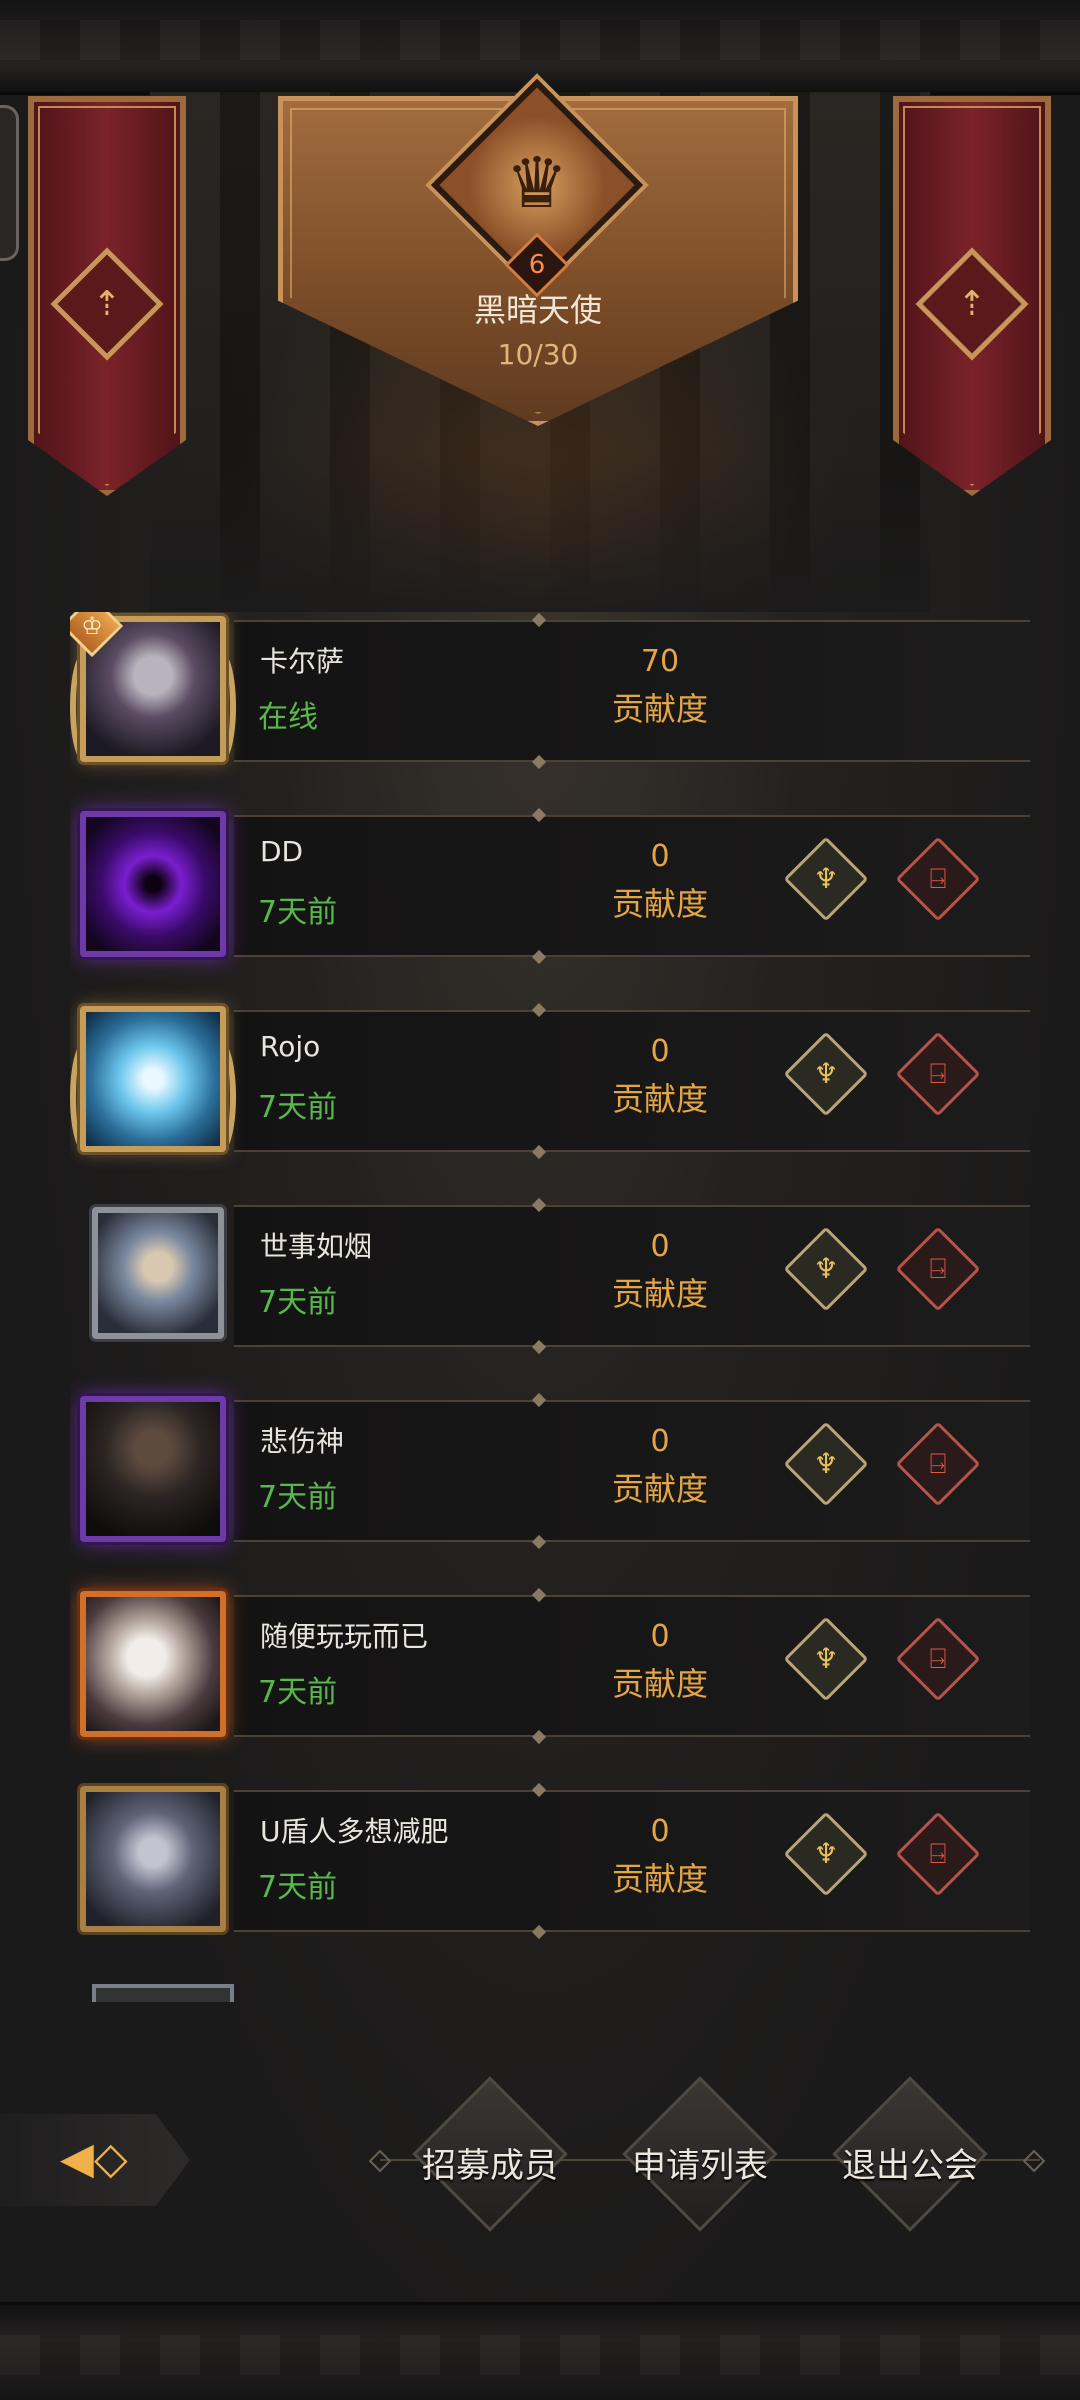 The image size is (1080, 2400). I want to click on member-row: Rojo 7天前 0 贡献度 ♆ ⍈, so click(550, 1099).